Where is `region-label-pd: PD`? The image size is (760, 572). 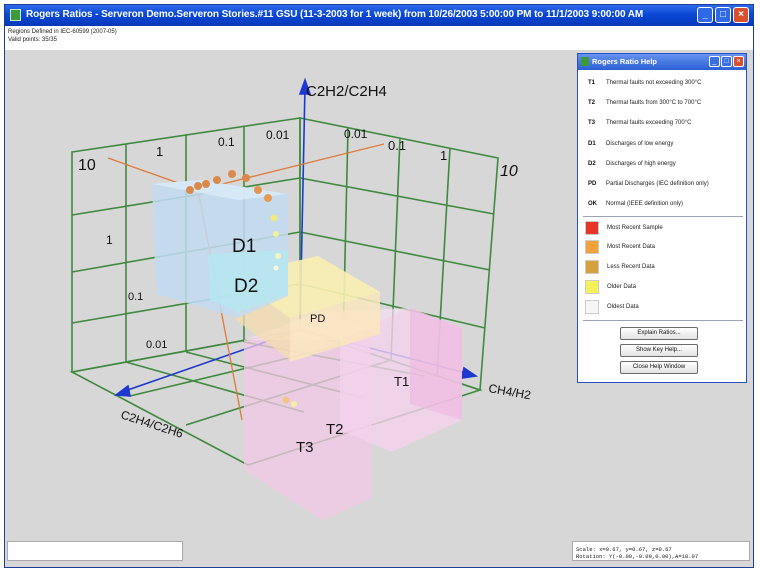 region-label-pd: PD is located at coordinates (317, 319).